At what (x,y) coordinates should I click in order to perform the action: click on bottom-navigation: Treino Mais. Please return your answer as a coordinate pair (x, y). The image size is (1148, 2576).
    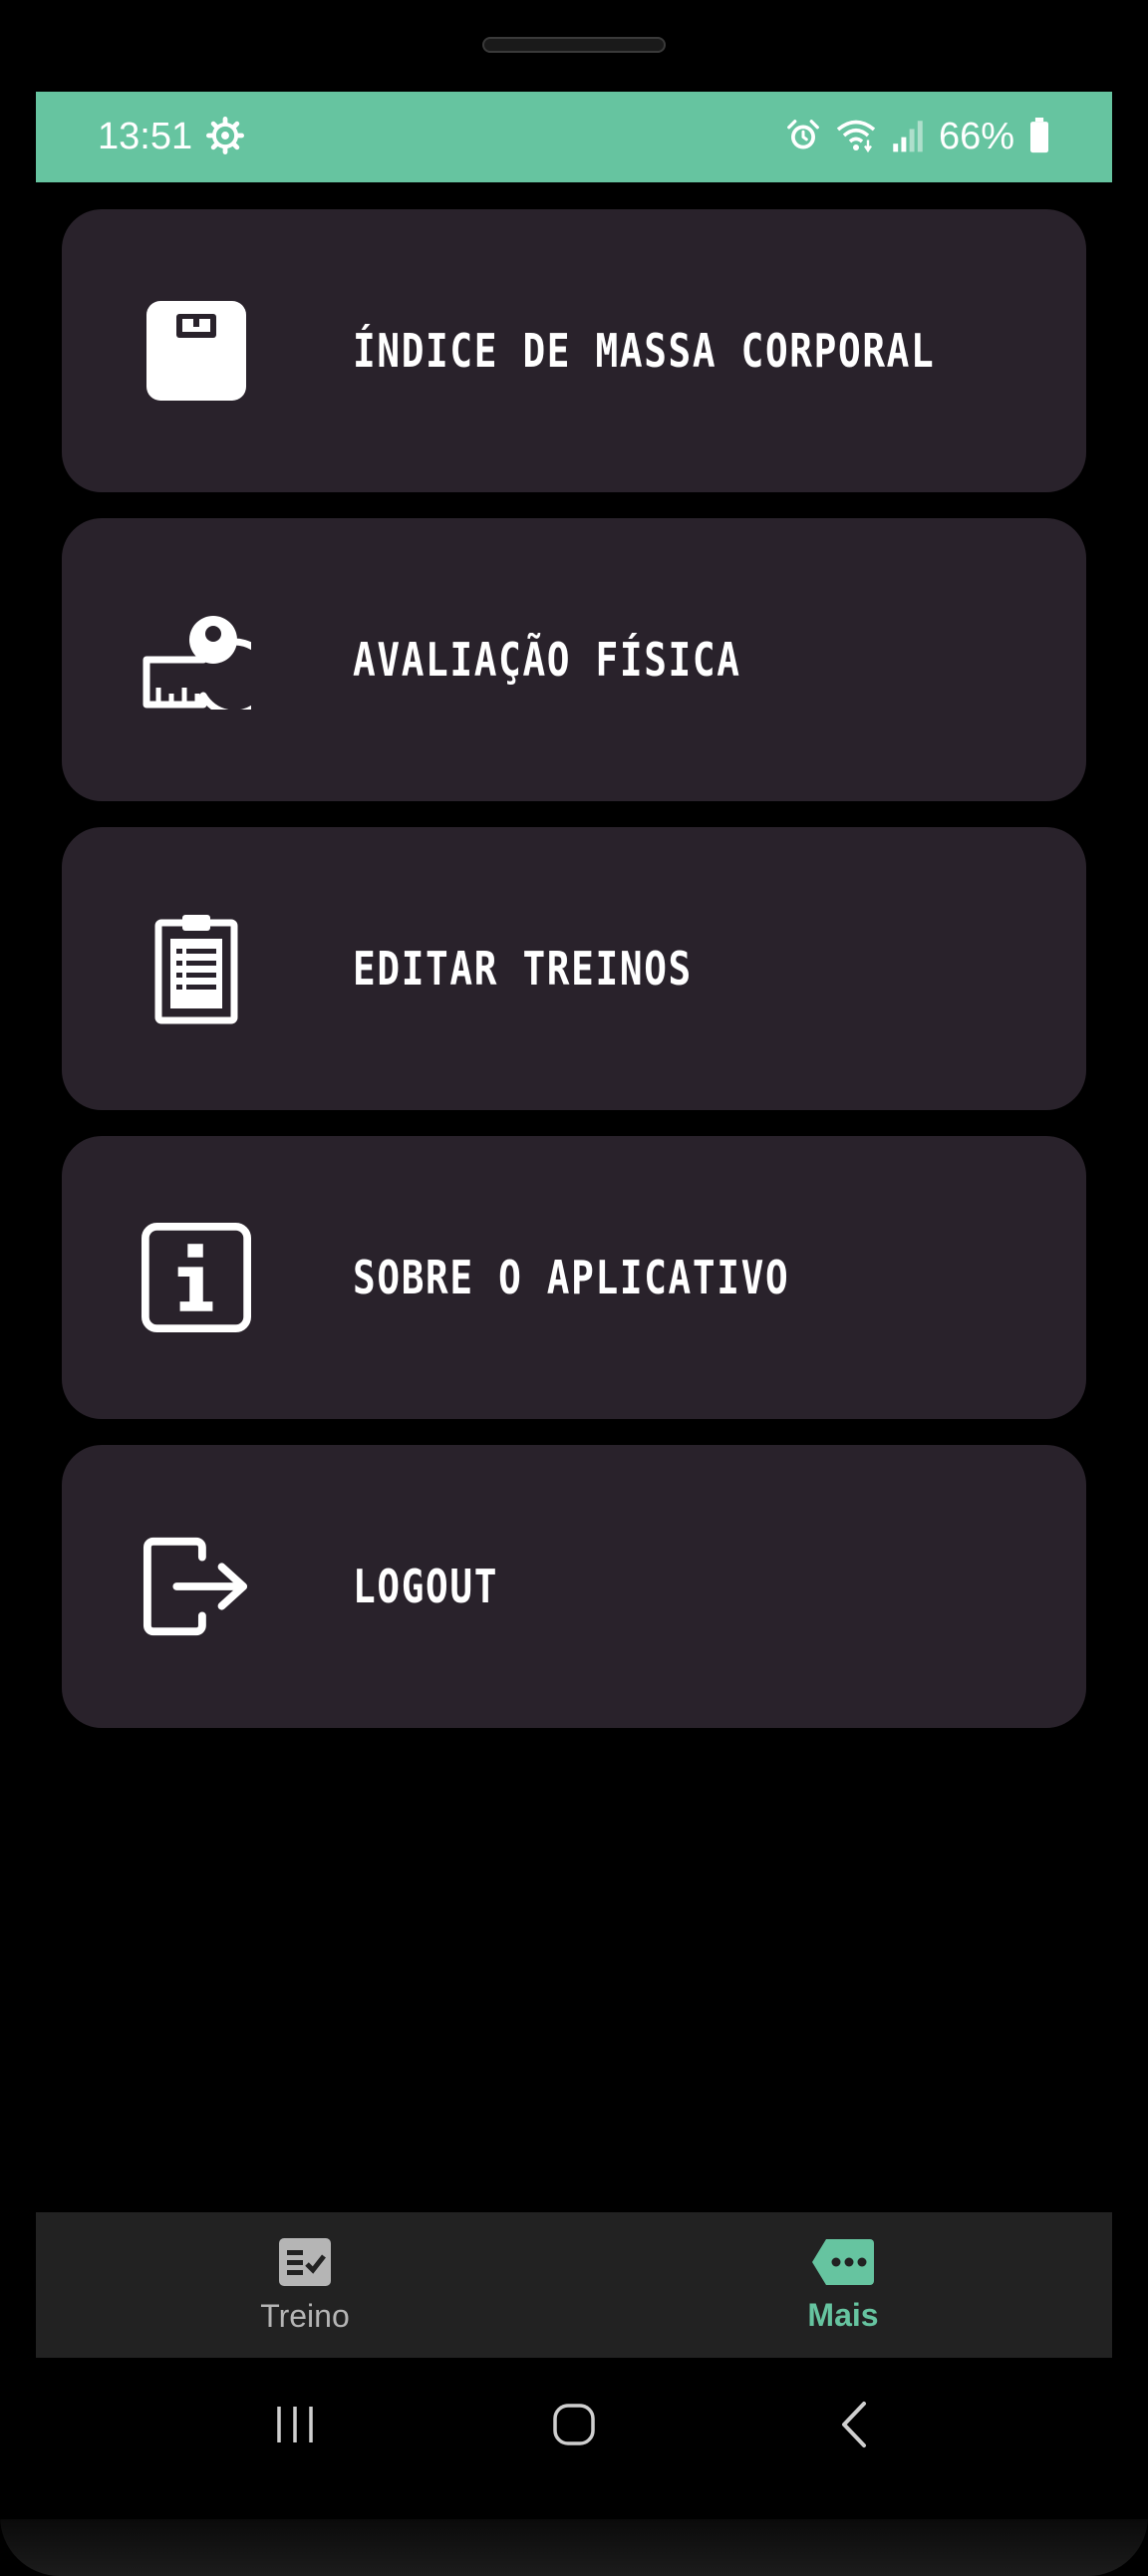
    Looking at the image, I should click on (574, 2285).